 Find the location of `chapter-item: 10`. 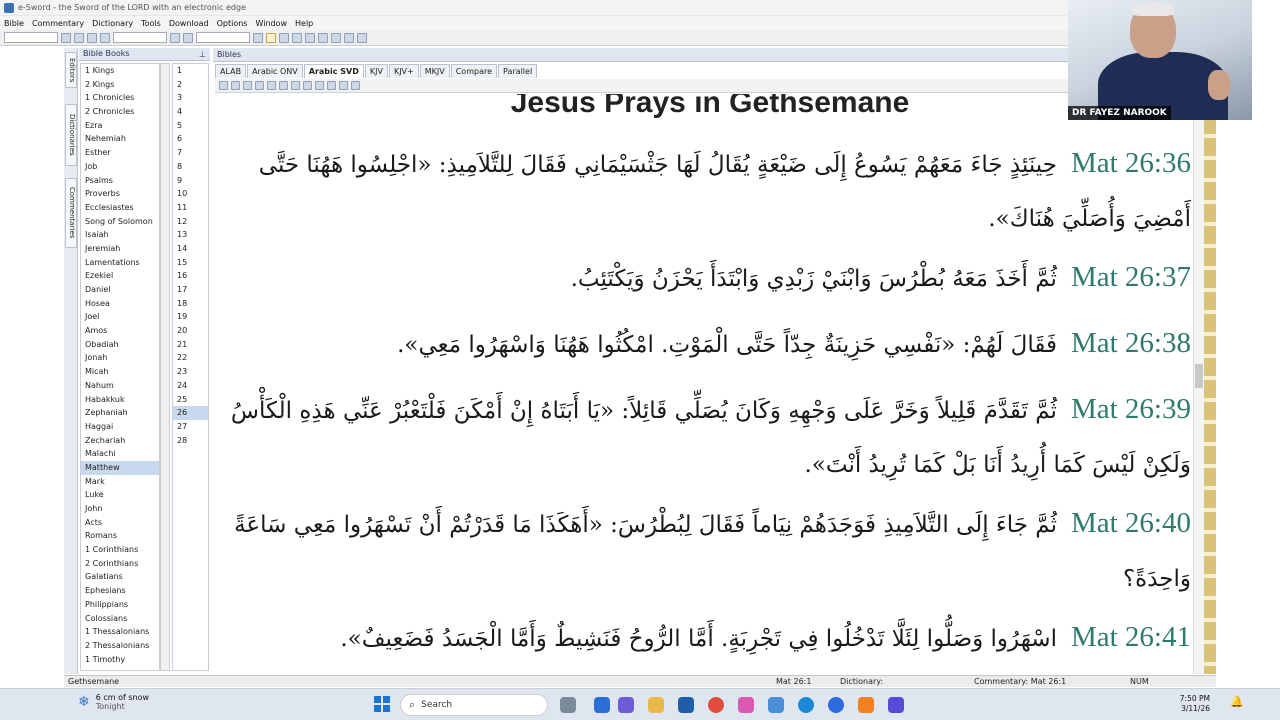

chapter-item: 10 is located at coordinates (190, 194).